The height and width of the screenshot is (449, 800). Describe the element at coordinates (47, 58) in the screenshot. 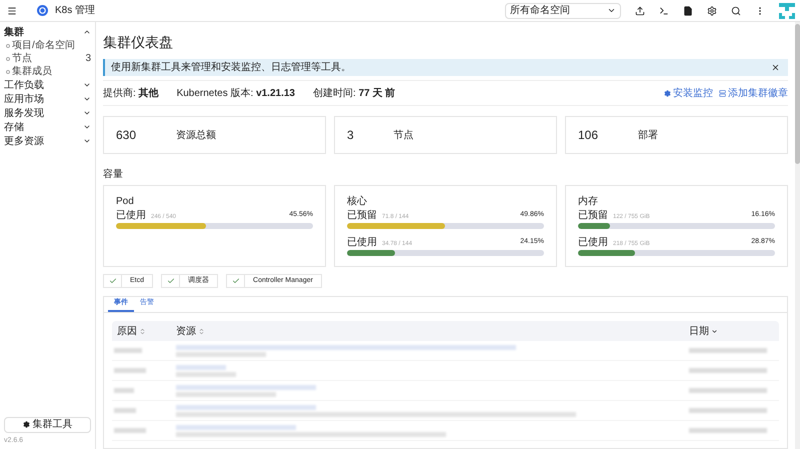

I see `nav-item: 节点 3` at that location.